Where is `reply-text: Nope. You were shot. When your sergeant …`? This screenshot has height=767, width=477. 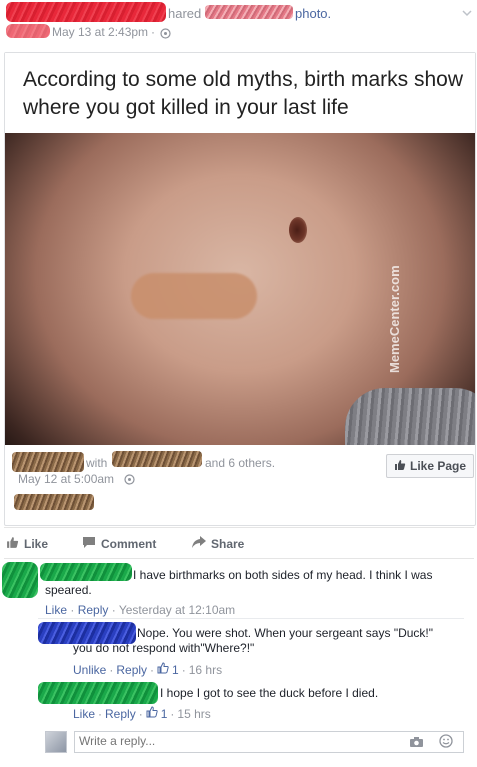 reply-text: Nope. You were shot. When your sergeant … is located at coordinates (253, 640).